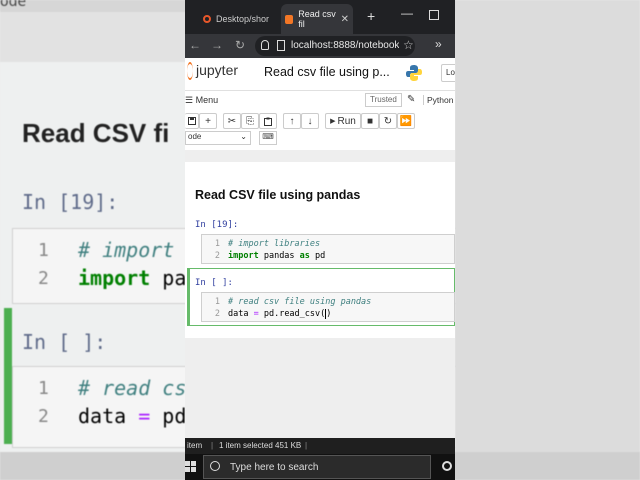 The width and height of the screenshot is (640, 480). I want to click on code-comment: # import libraries, so click(274, 244).